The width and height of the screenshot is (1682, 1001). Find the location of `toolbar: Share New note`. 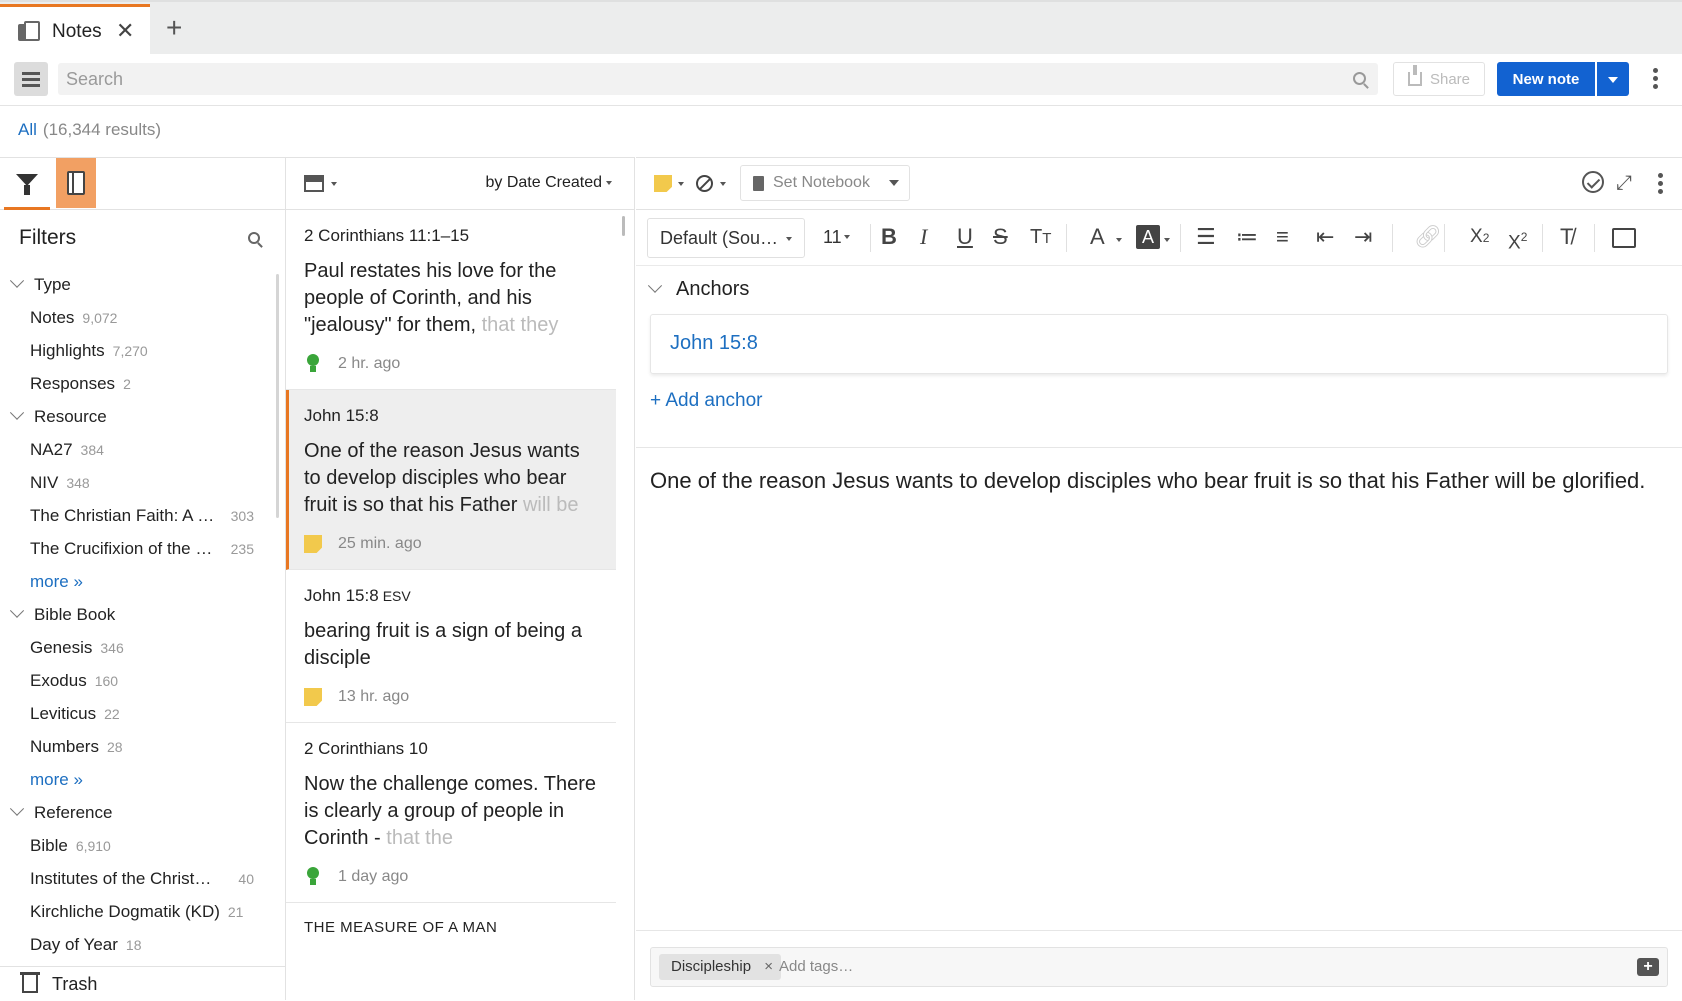

toolbar: Share New note is located at coordinates (841, 80).